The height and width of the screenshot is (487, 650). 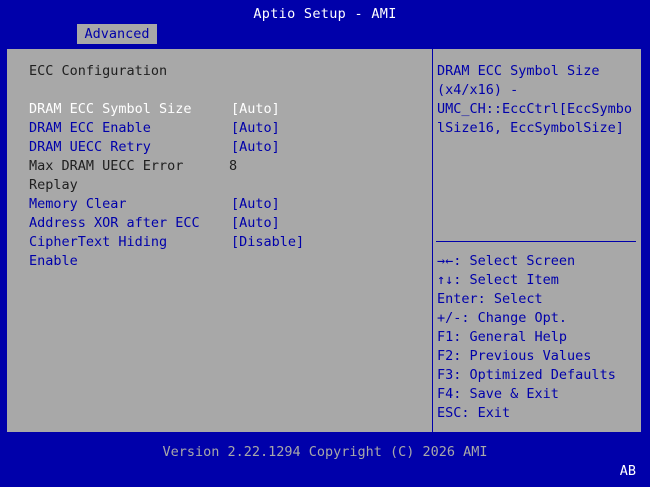 I want to click on setting-max-dram-uecc-error-line2: Replay, so click(x=53, y=185).